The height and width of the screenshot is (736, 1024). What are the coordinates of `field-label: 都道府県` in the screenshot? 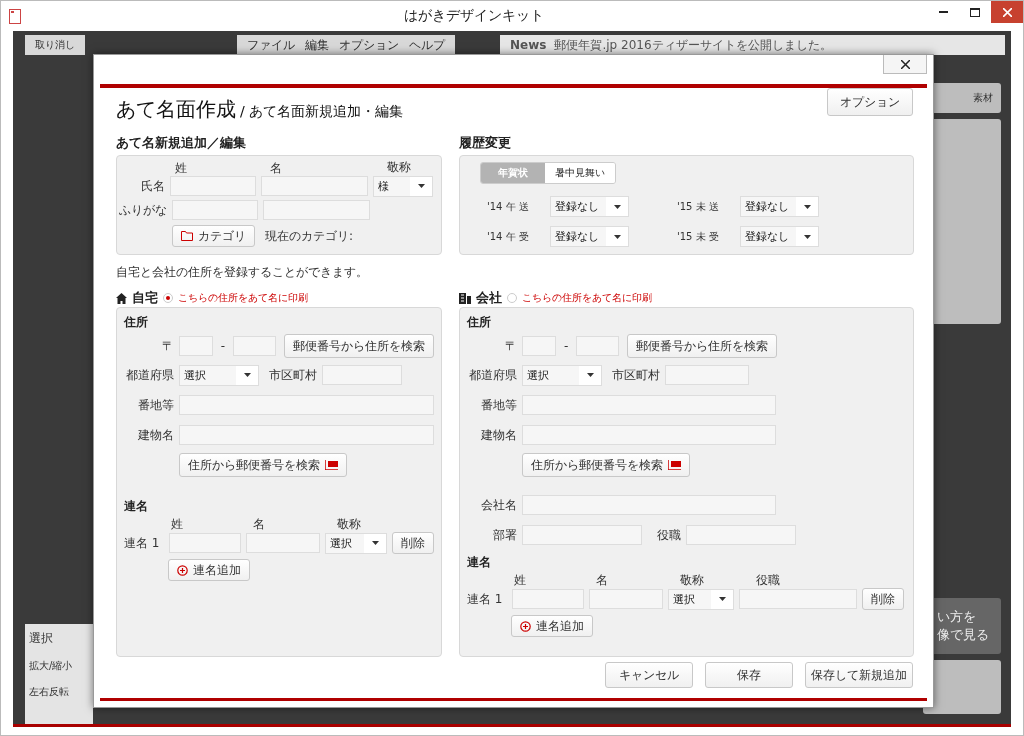 It's located at (492, 375).